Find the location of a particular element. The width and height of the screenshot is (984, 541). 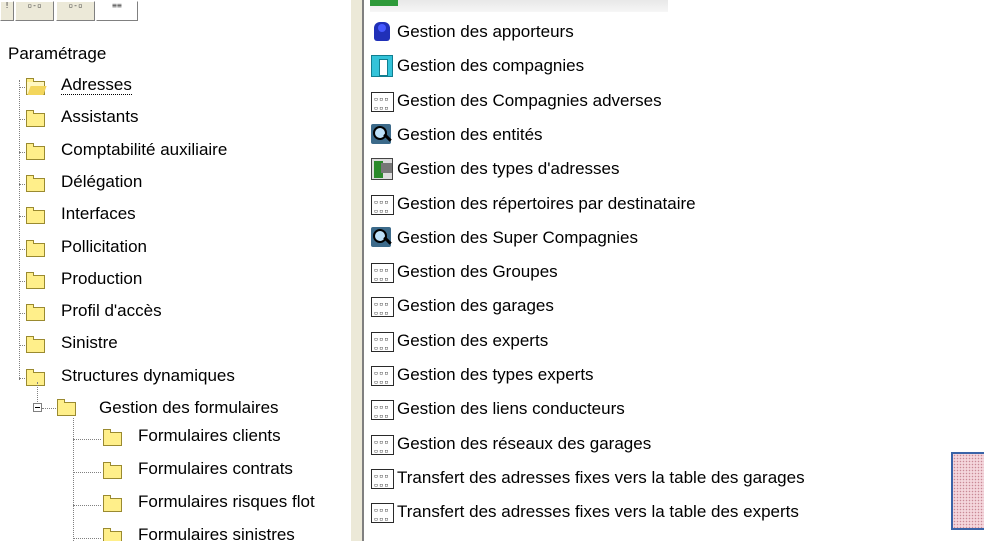

open-folder-icon is located at coordinates (35, 86).